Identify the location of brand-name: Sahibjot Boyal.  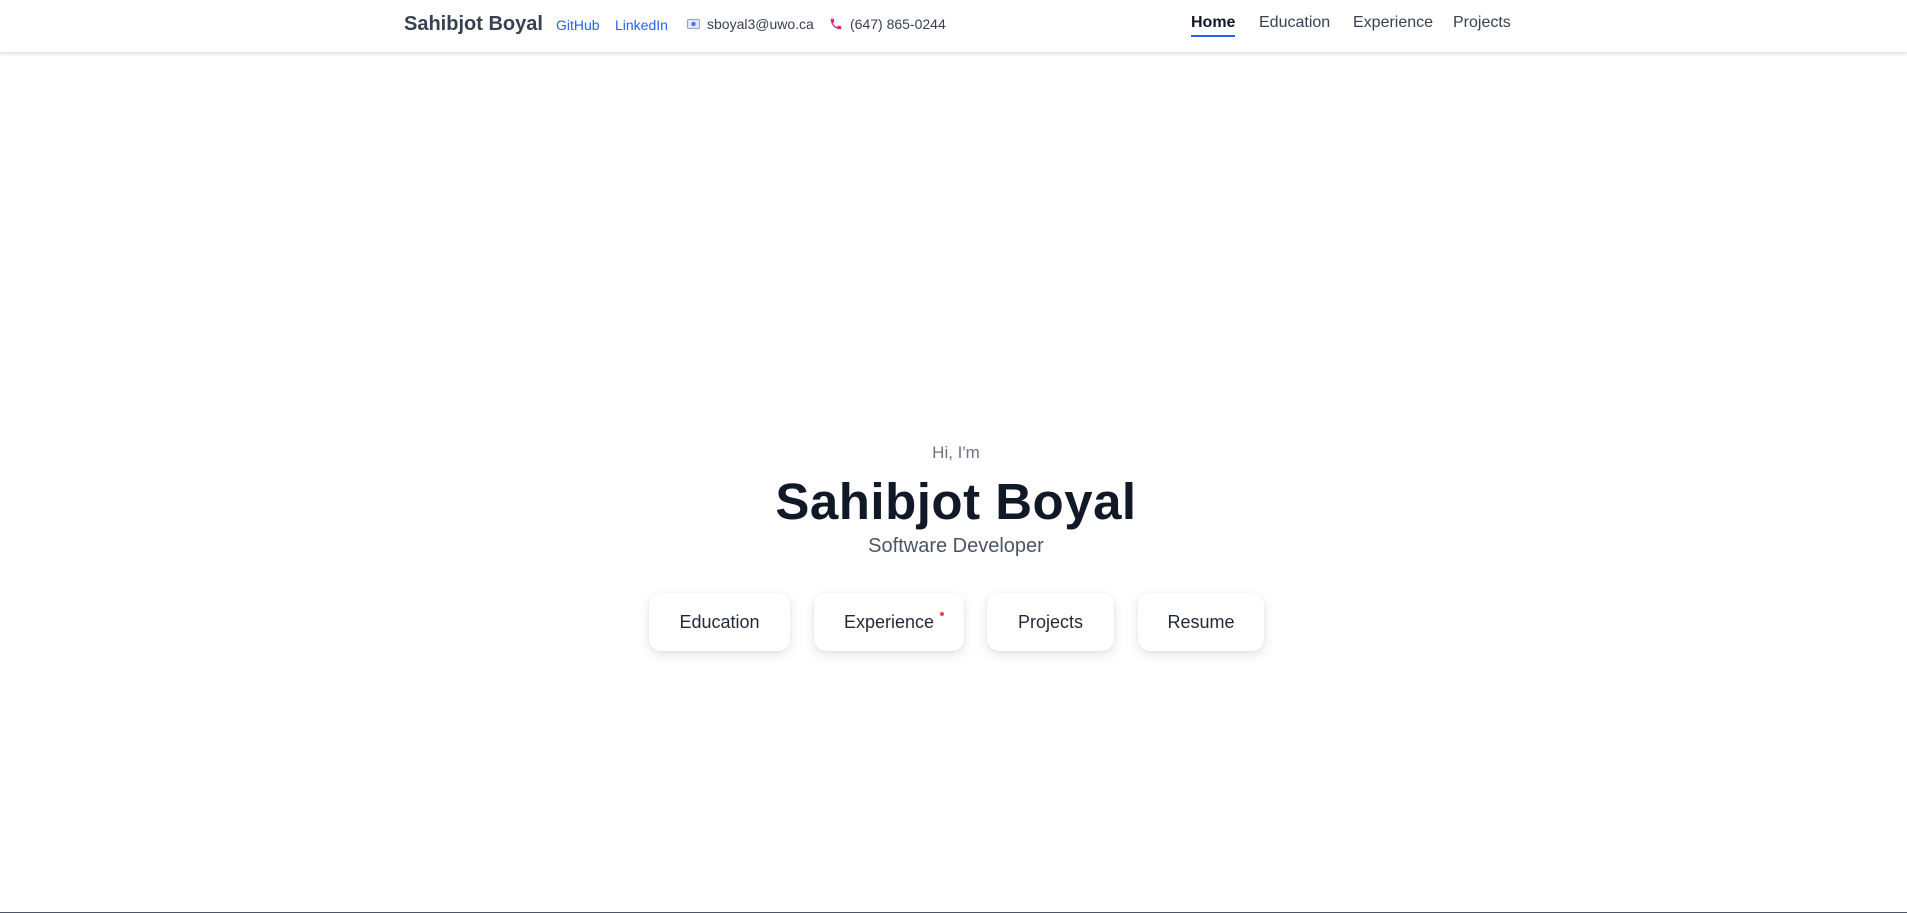
(473, 24).